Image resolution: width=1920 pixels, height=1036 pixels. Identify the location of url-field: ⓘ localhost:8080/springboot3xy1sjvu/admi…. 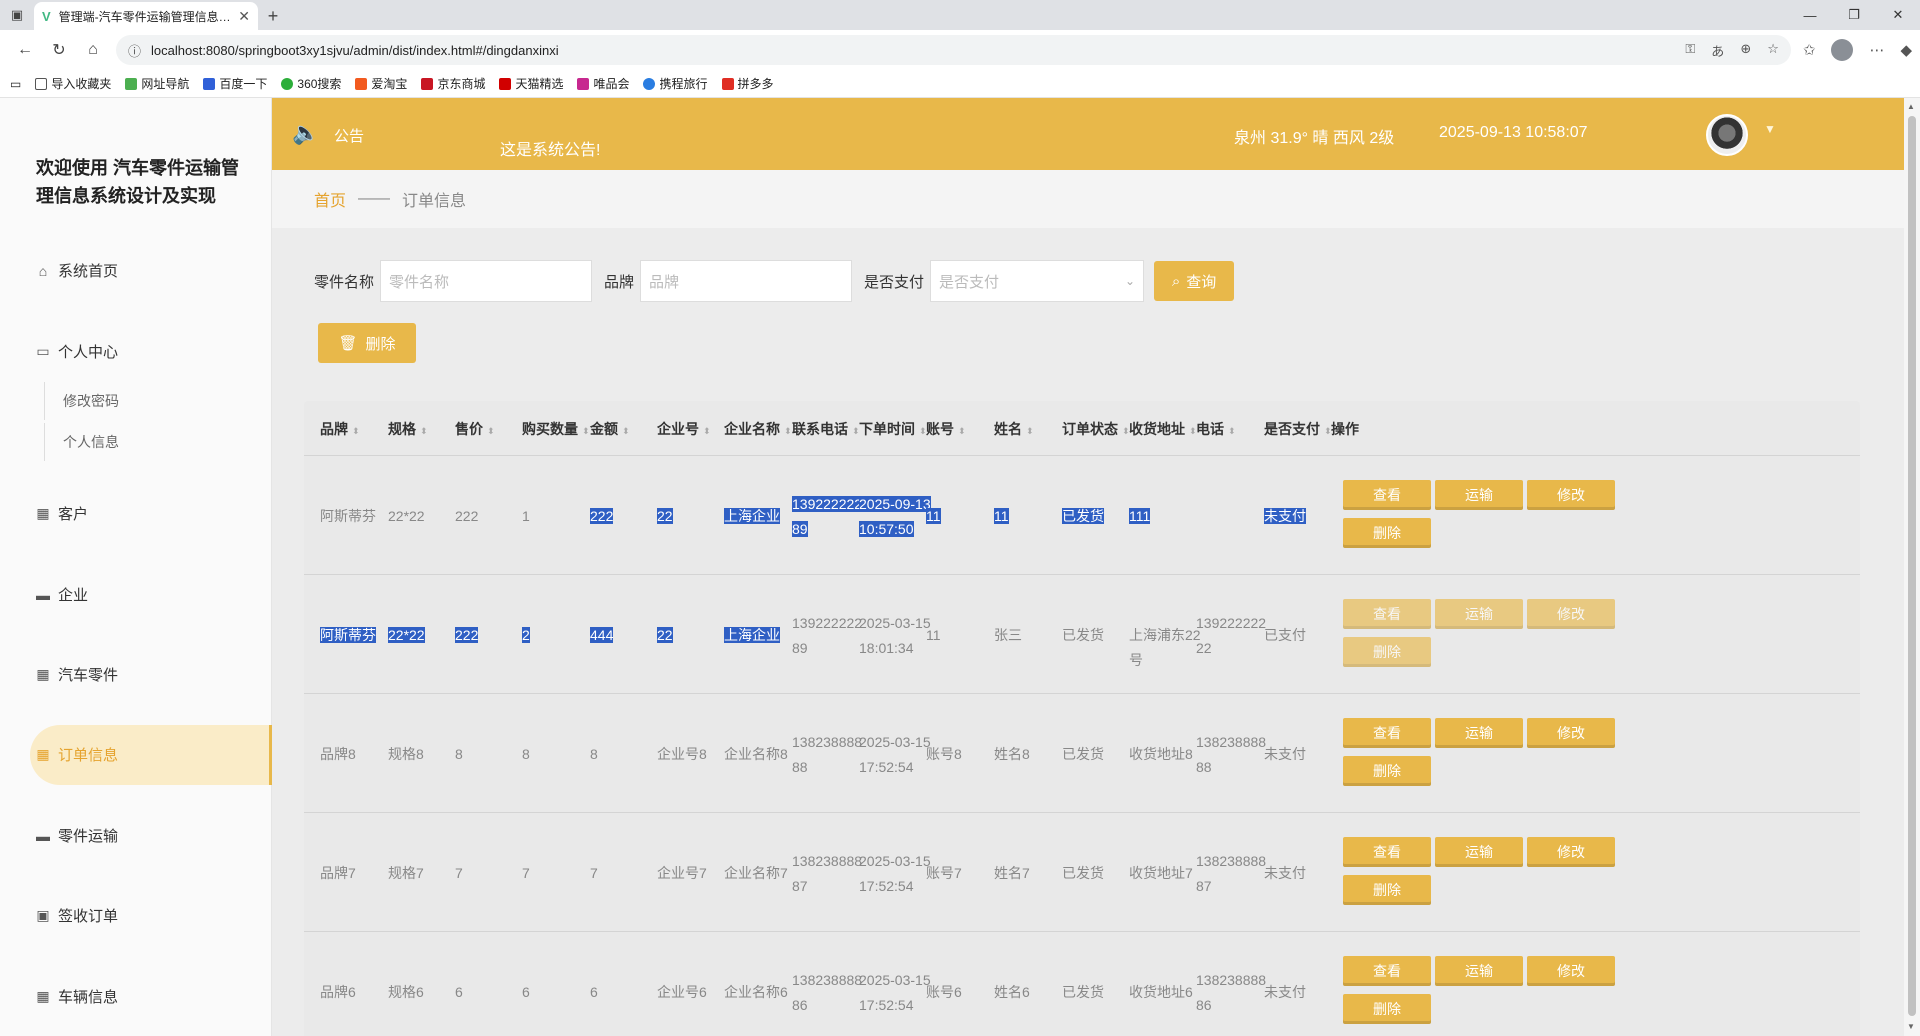
(953, 50).